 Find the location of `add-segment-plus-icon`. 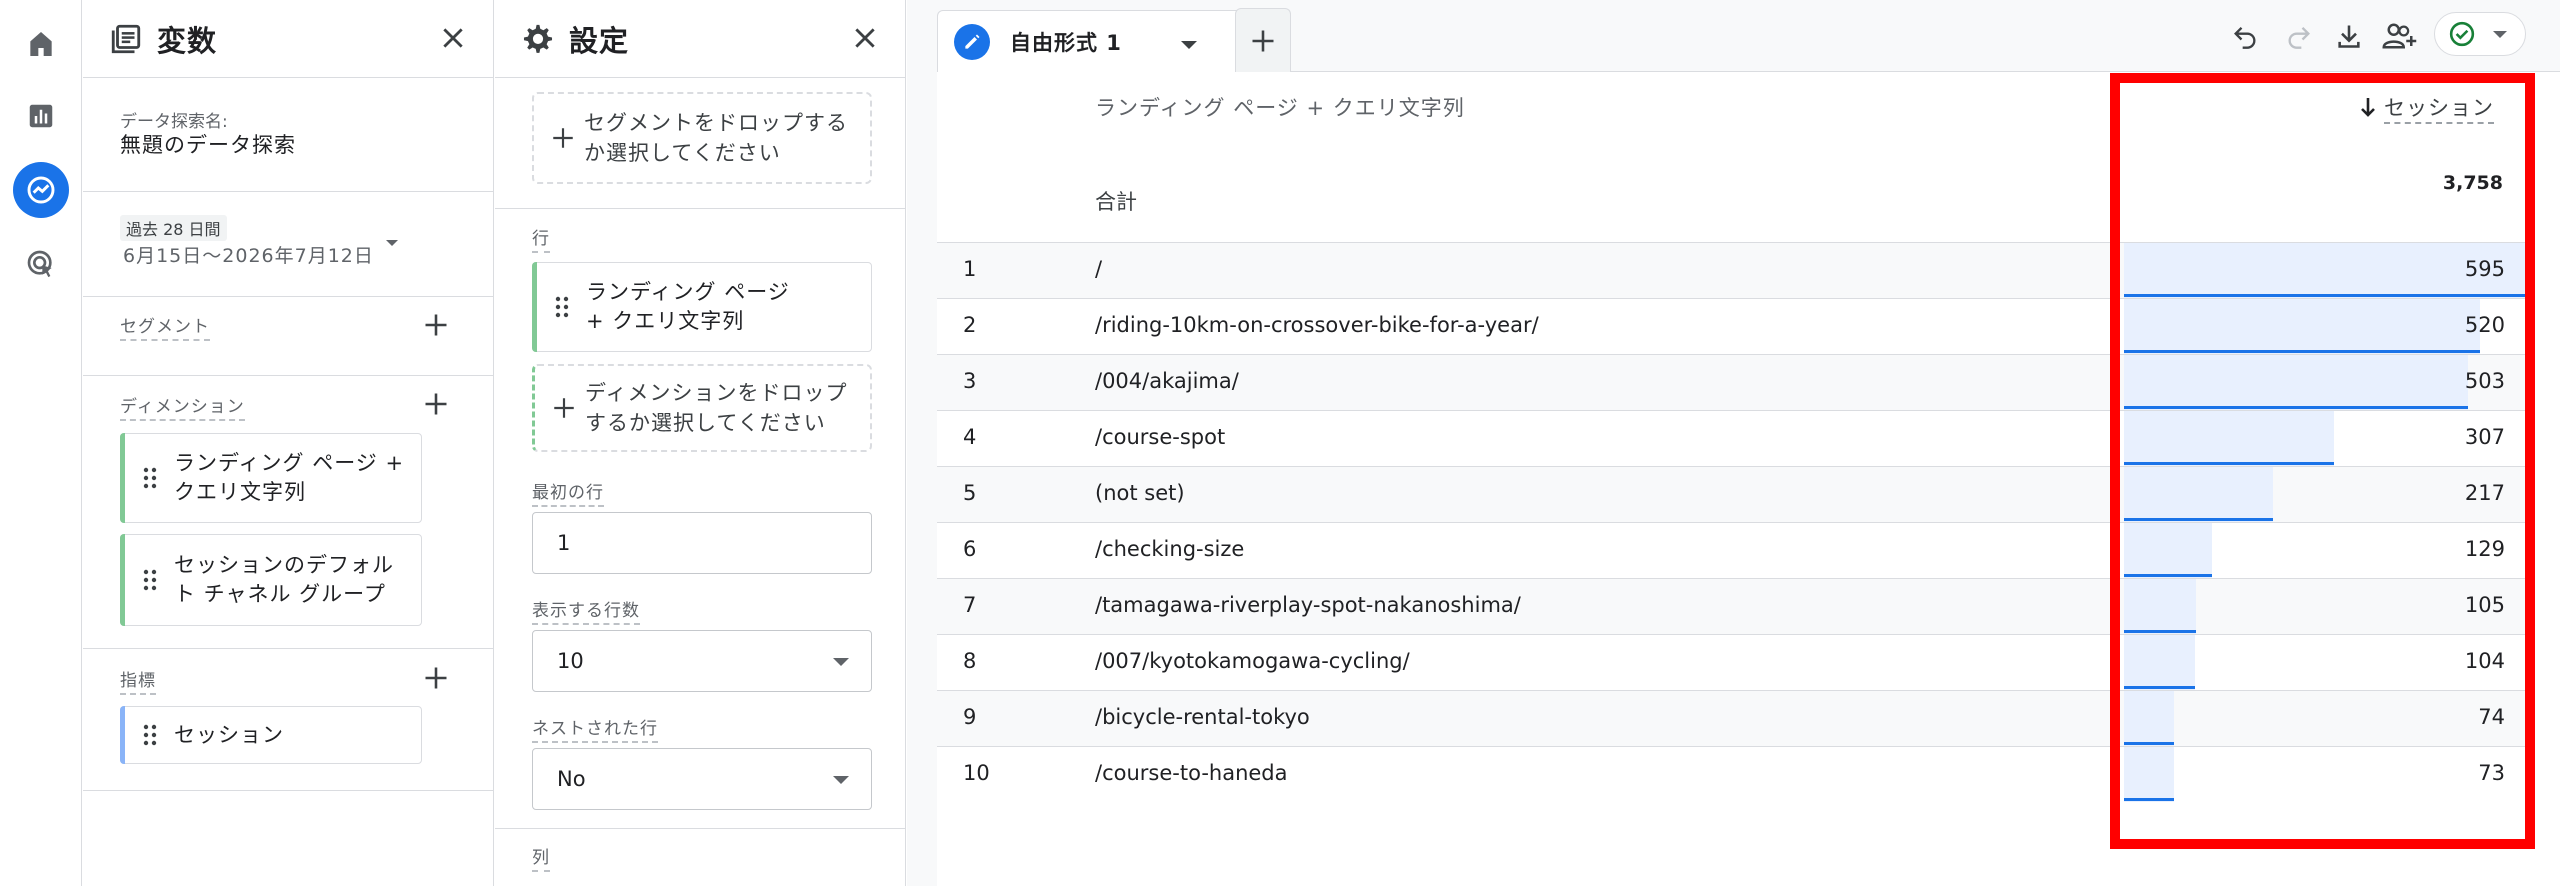

add-segment-plus-icon is located at coordinates (436, 325).